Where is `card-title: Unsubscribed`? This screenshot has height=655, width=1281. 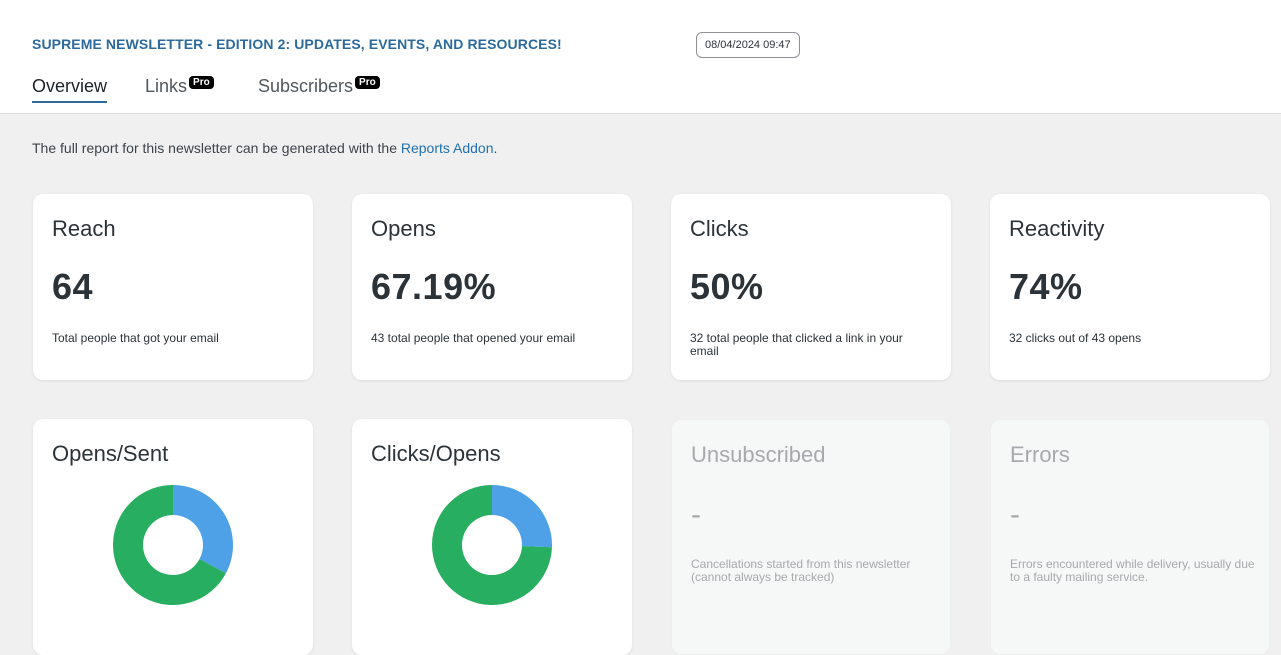 card-title: Unsubscribed is located at coordinates (758, 454).